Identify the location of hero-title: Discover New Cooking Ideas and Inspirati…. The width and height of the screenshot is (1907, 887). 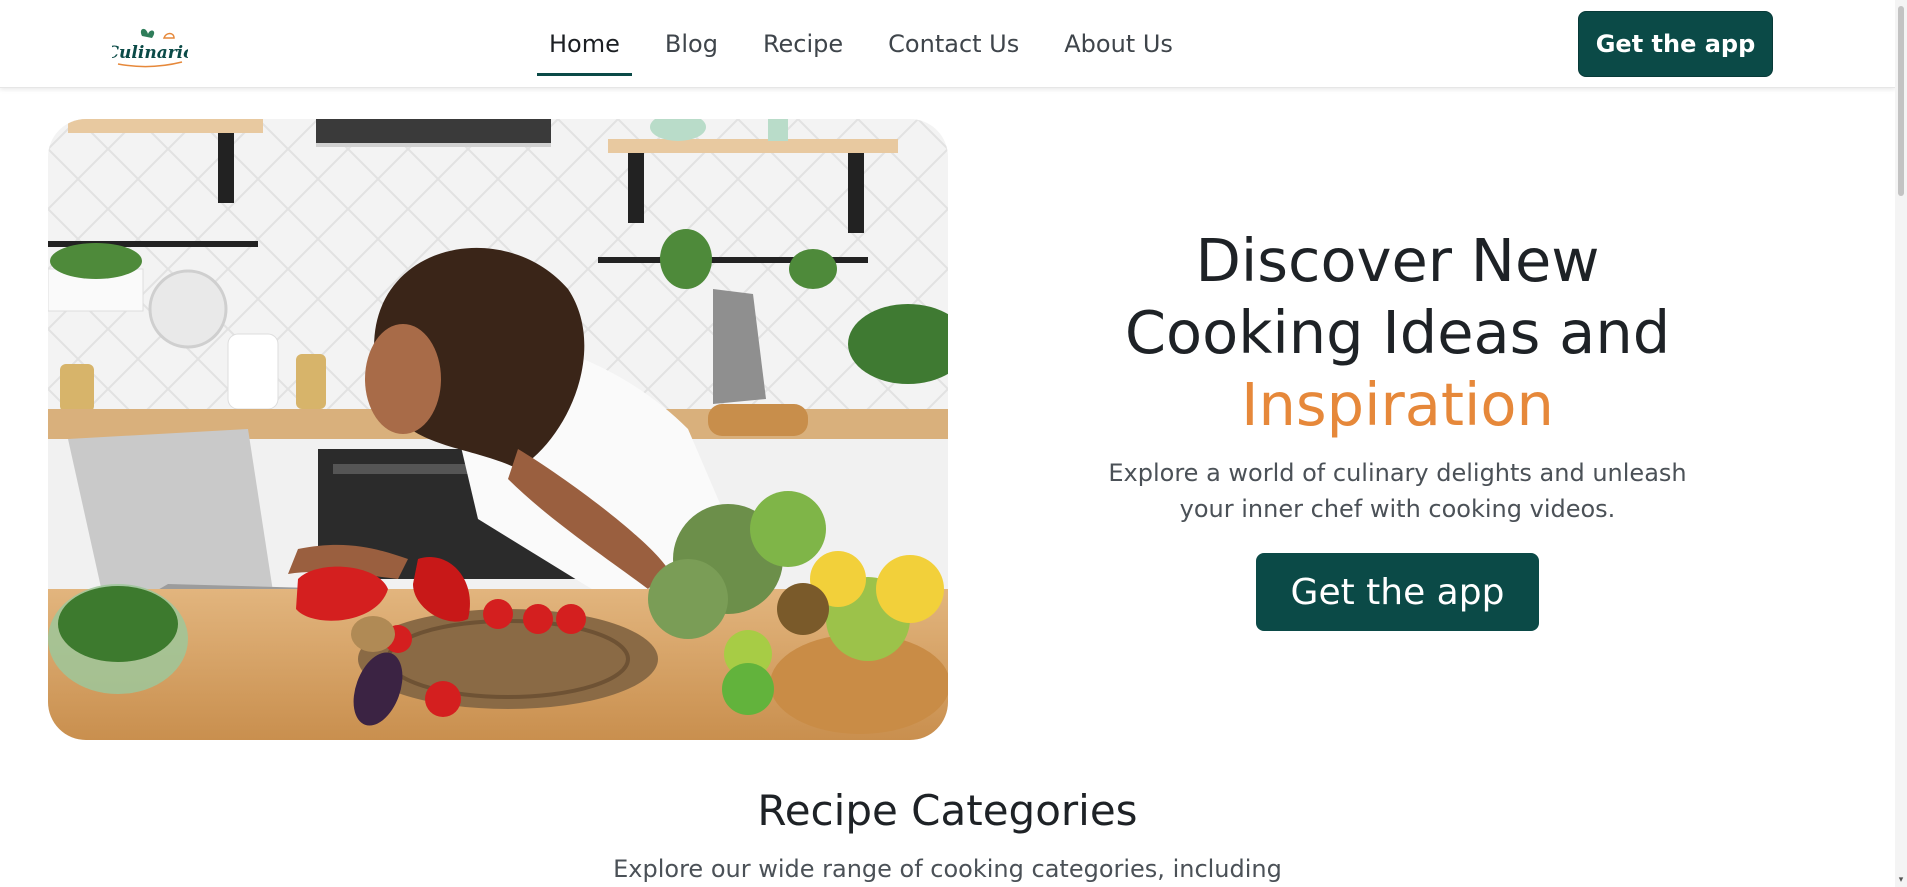
(1397, 333).